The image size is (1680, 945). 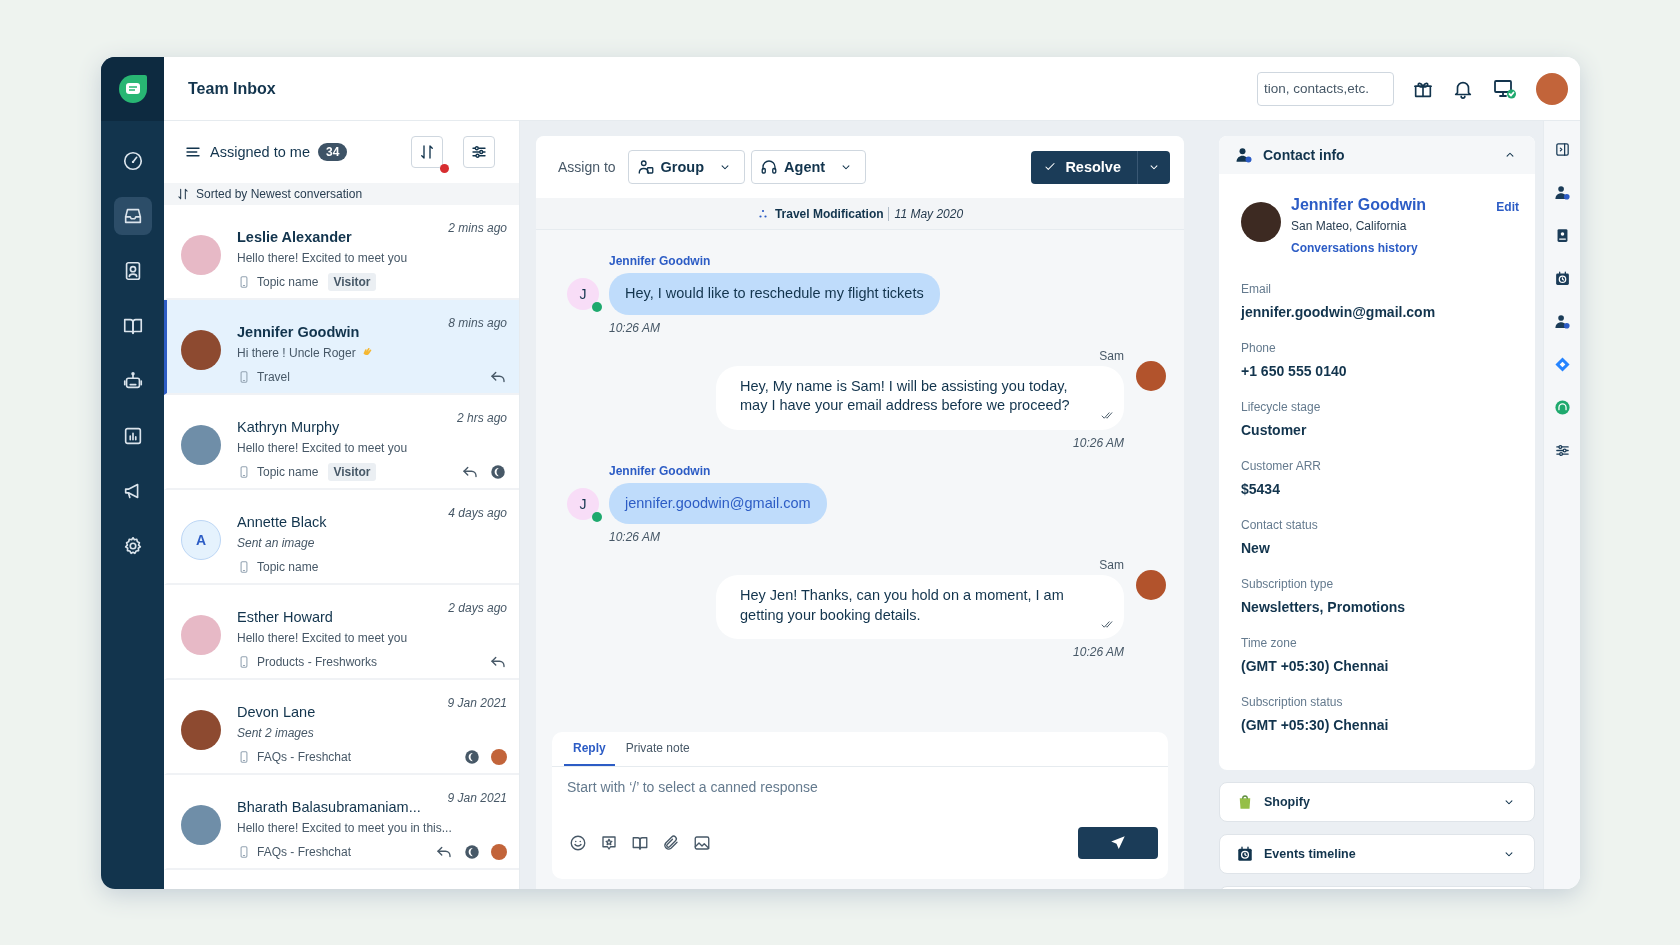 I want to click on timestamp: 9 Jan 2021, so click(x=477, y=703).